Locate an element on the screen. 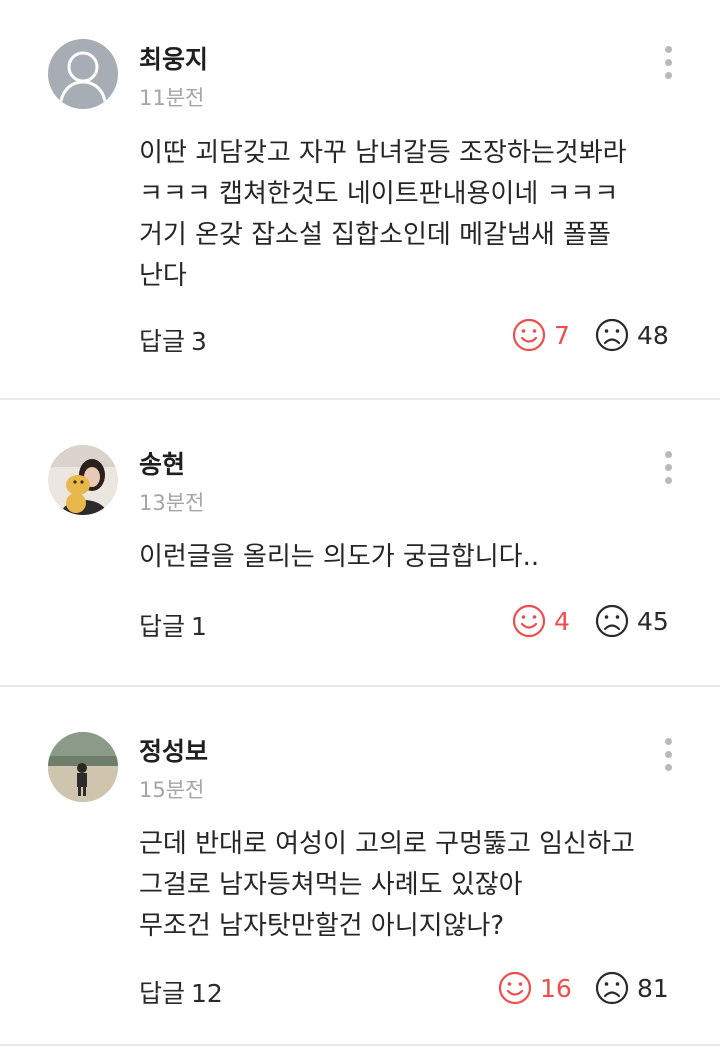  comment-body: 이런글을 올리는 의도가 궁금합니다.. is located at coordinates (419, 557).